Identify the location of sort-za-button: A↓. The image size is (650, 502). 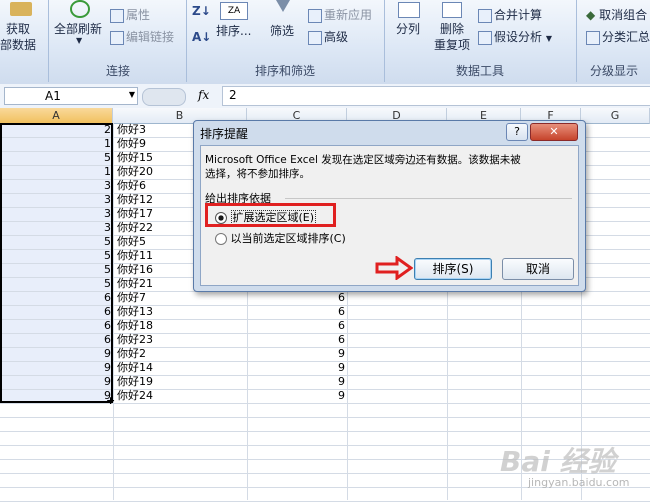
(201, 37).